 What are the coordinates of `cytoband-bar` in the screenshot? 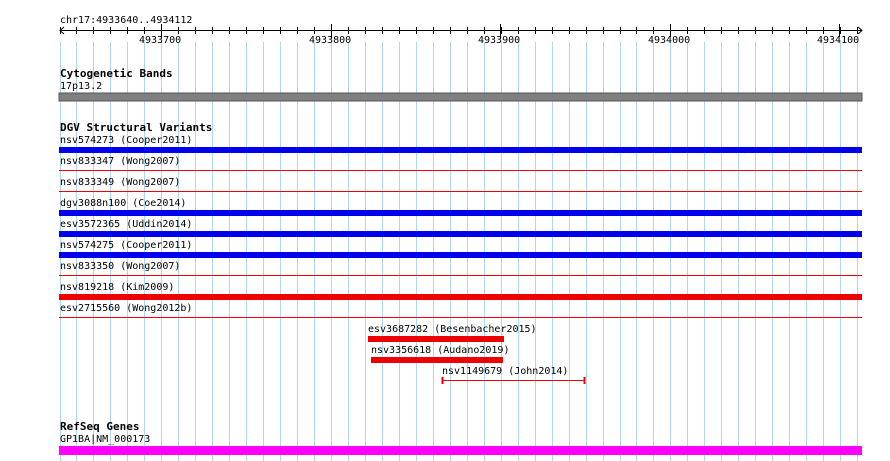 It's located at (460, 97).